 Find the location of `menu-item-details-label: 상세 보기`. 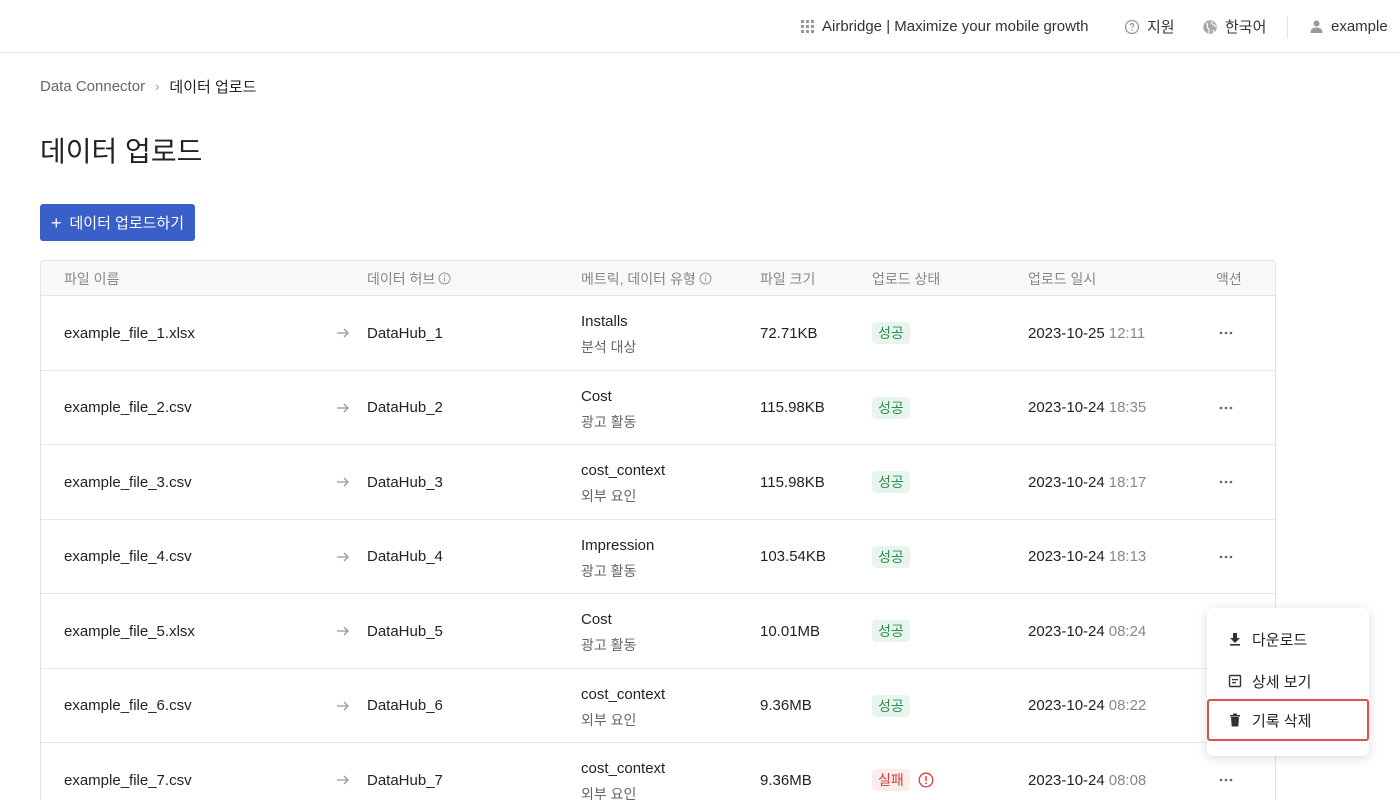

menu-item-details-label: 상세 보기 is located at coordinates (1282, 682).